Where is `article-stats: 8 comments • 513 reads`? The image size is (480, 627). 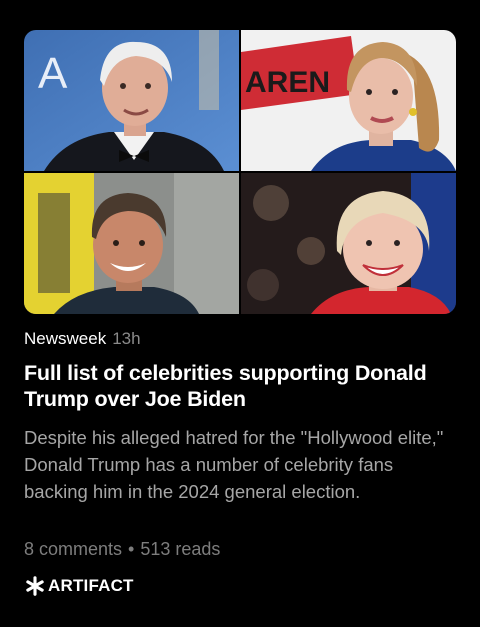
article-stats: 8 comments • 513 reads is located at coordinates (122, 549).